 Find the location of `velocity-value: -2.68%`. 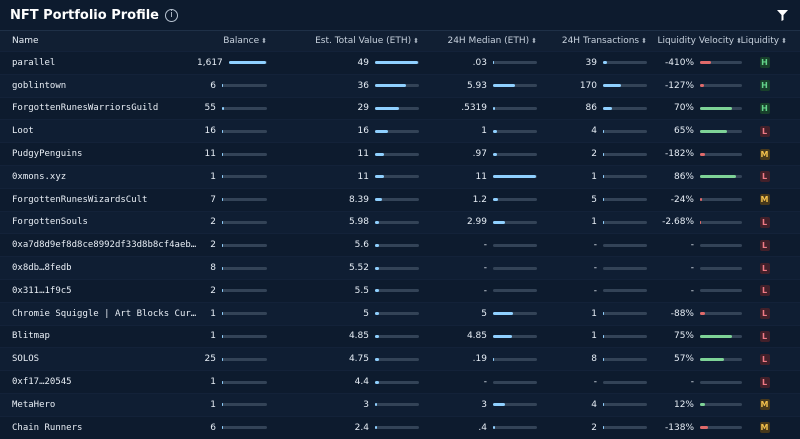

velocity-value: -2.68% is located at coordinates (678, 222).